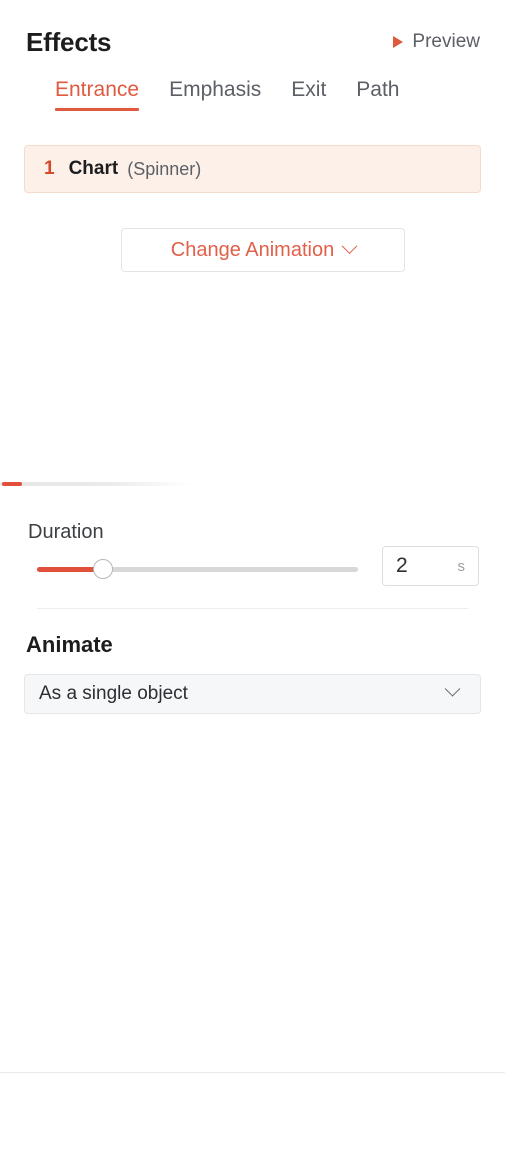 The height and width of the screenshot is (1166, 505). Describe the element at coordinates (66, 532) in the screenshot. I see `duration-label: Duration` at that location.